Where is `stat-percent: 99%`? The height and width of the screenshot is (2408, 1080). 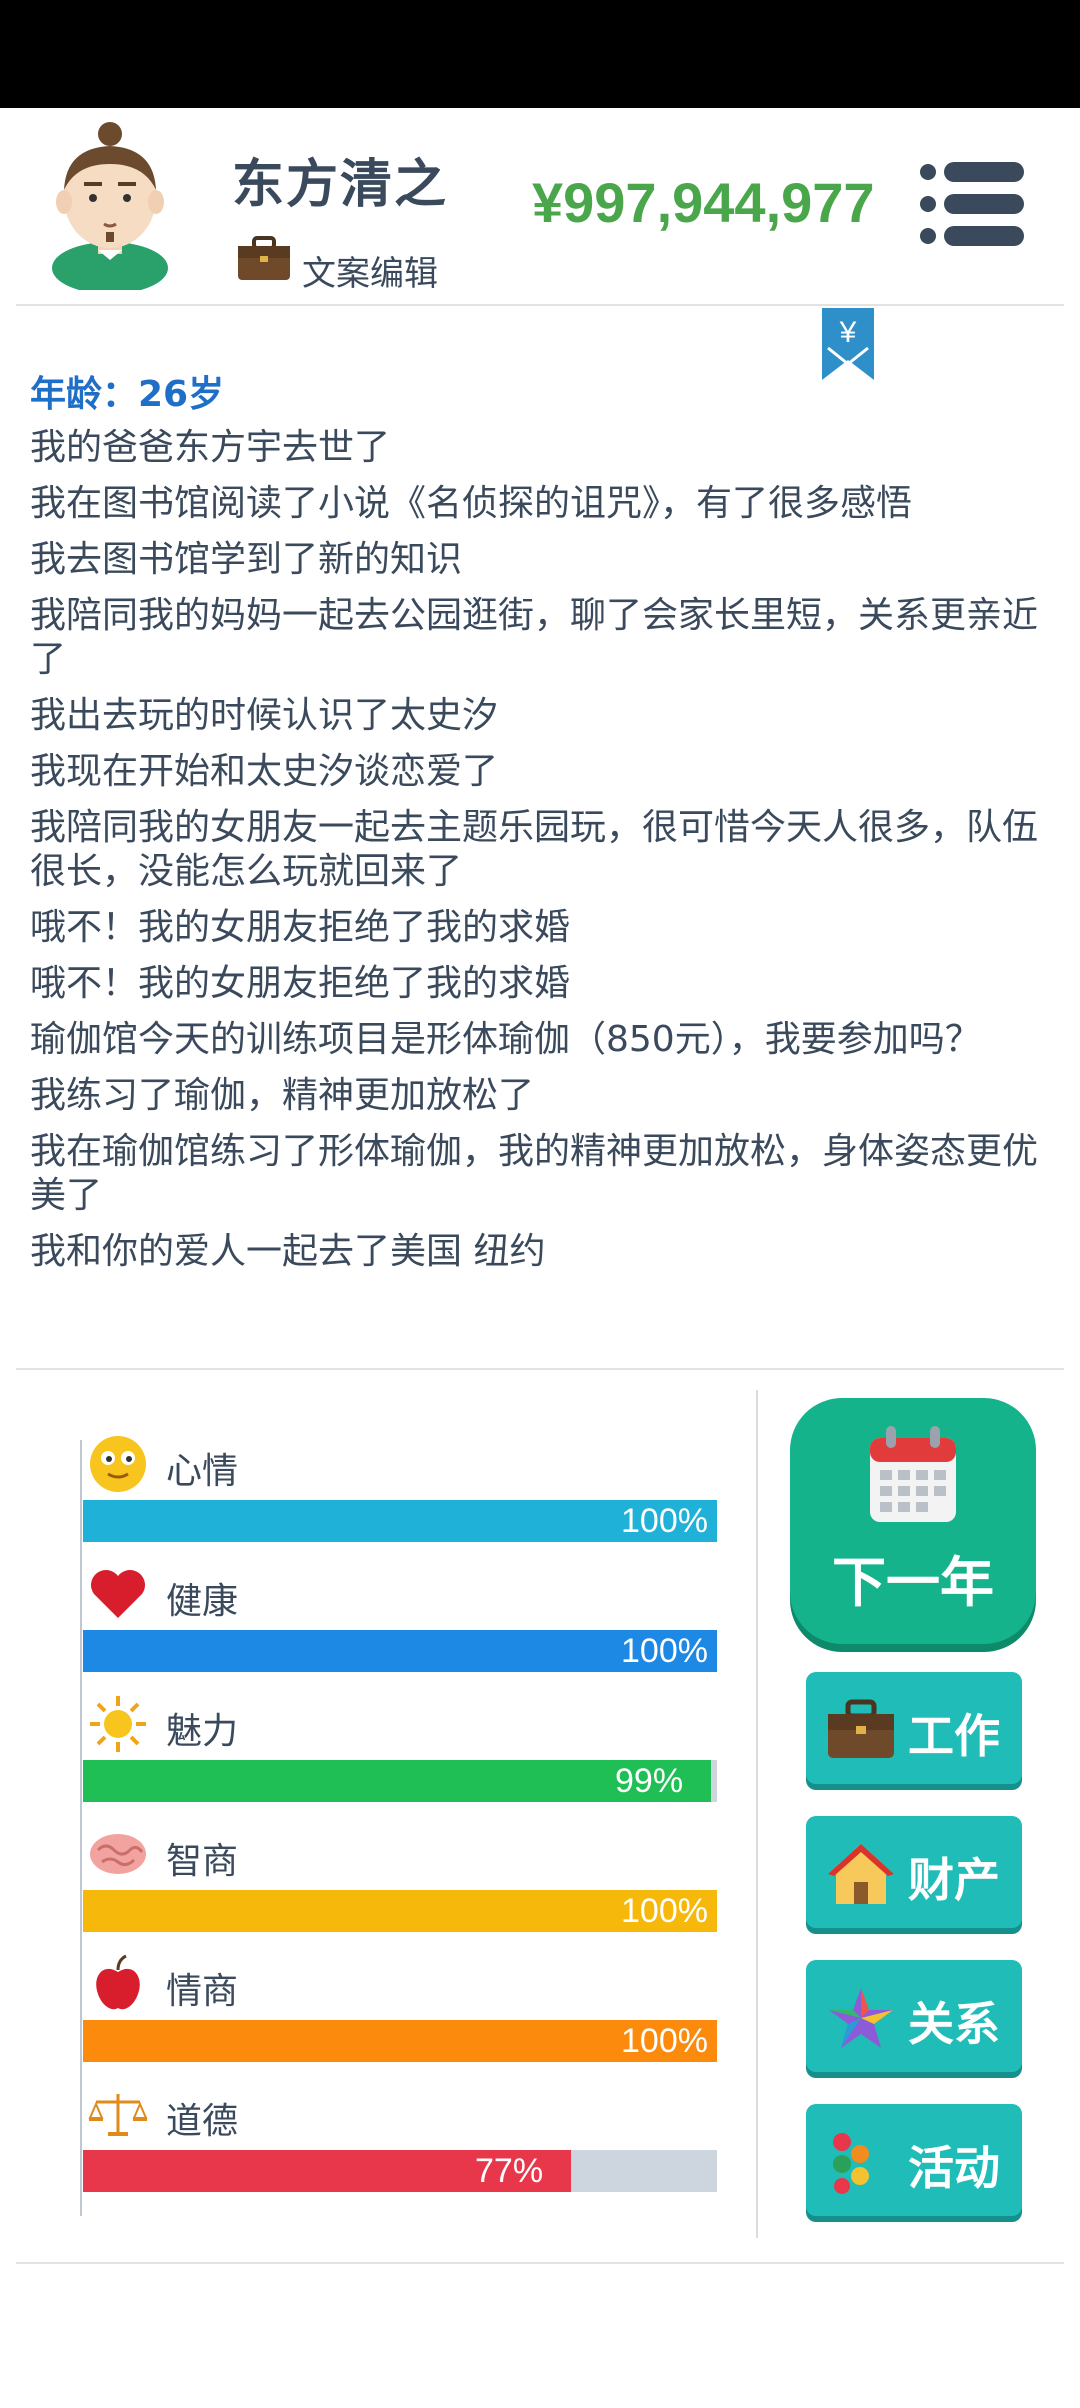 stat-percent: 99% is located at coordinates (649, 1781).